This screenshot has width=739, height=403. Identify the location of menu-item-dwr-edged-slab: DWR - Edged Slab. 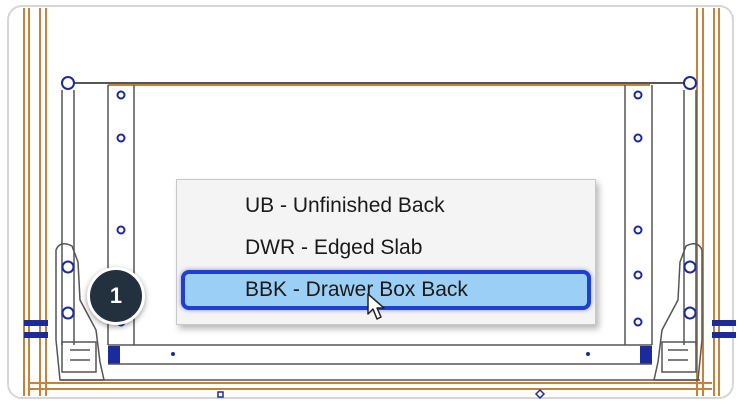
(386, 248).